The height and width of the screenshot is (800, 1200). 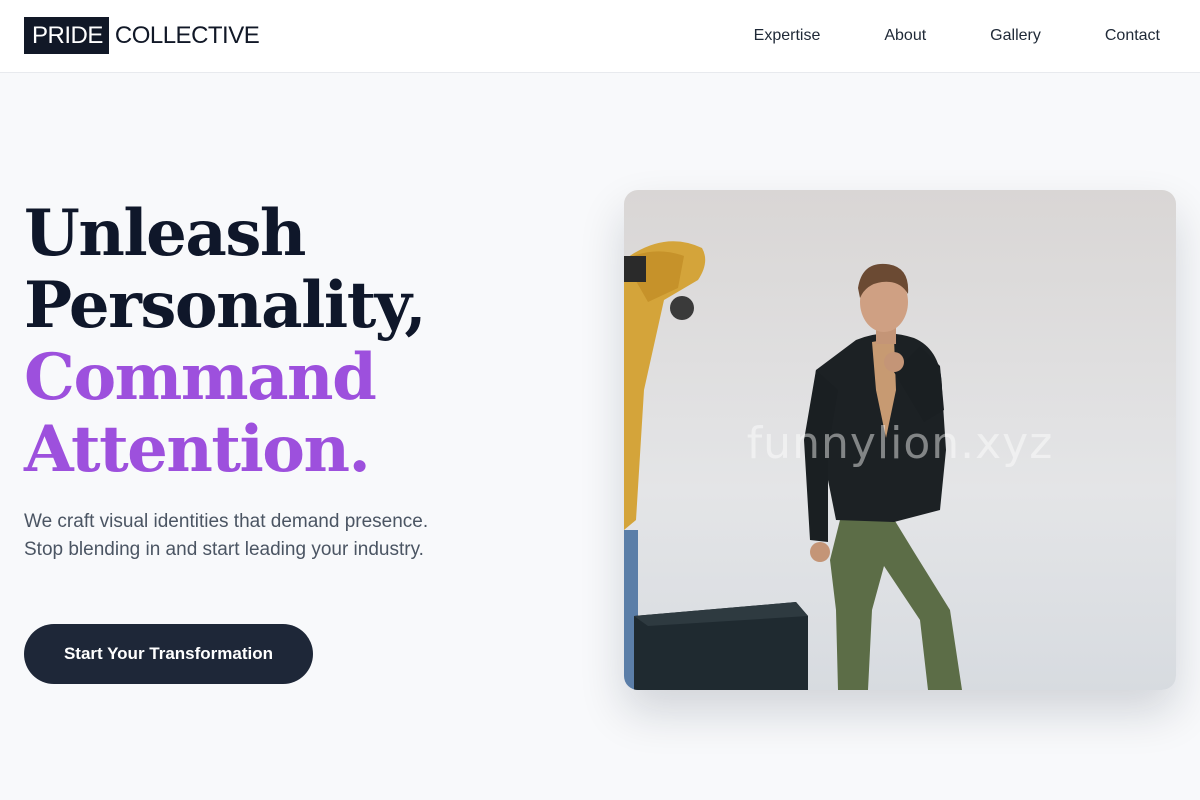 I want to click on nav-link-contact: Contact, so click(x=1132, y=36).